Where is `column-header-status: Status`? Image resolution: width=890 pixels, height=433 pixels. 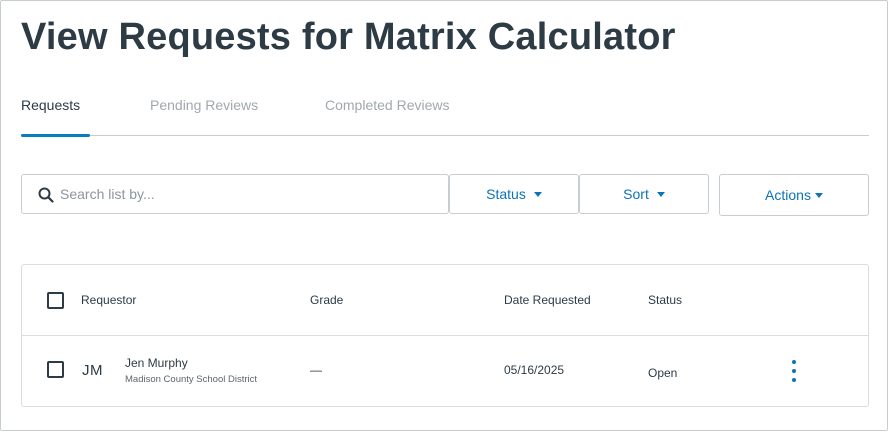
column-header-status: Status is located at coordinates (665, 300).